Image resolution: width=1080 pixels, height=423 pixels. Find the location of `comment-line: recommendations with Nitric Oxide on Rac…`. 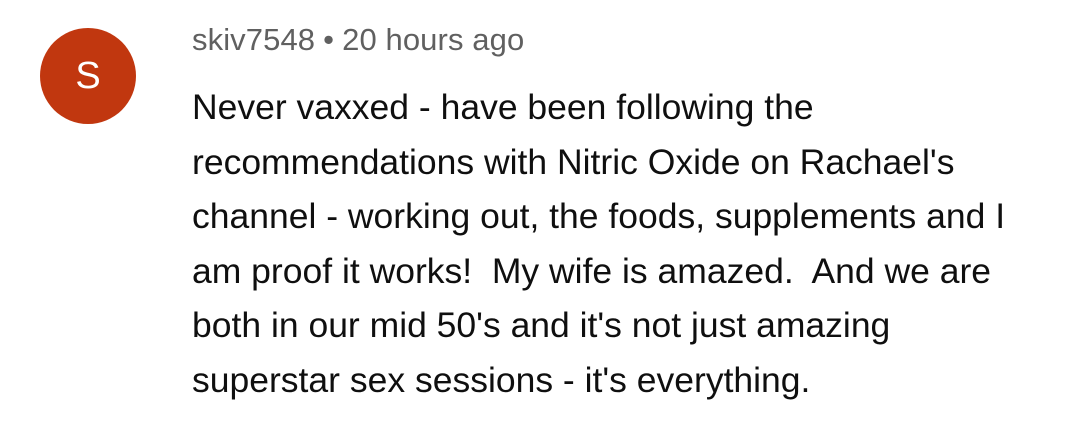

comment-line: recommendations with Nitric Oxide on Rac… is located at coordinates (573, 161).